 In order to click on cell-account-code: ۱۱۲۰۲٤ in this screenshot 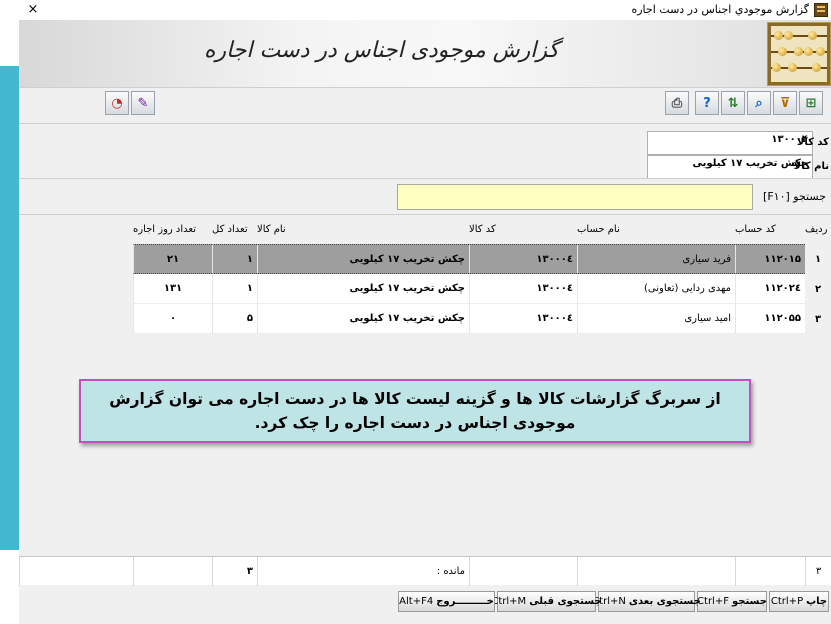, I will do `click(770, 289)`.